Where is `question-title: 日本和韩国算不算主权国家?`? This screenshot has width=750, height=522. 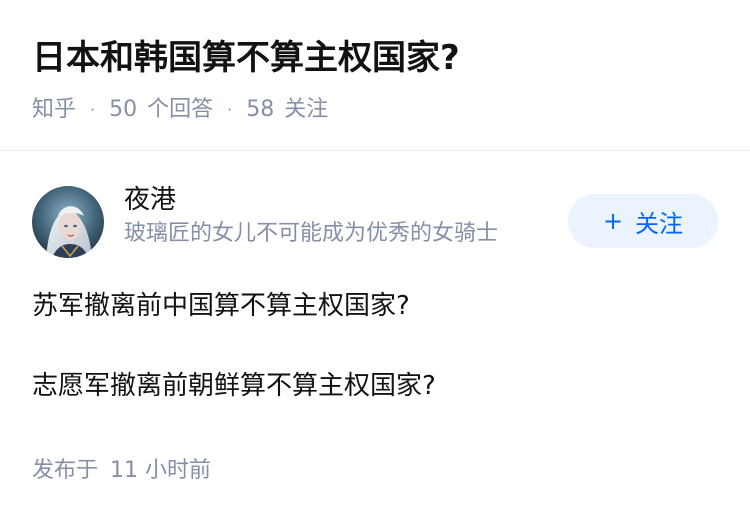
question-title: 日本和韩国算不算主权国家? is located at coordinates (375, 58).